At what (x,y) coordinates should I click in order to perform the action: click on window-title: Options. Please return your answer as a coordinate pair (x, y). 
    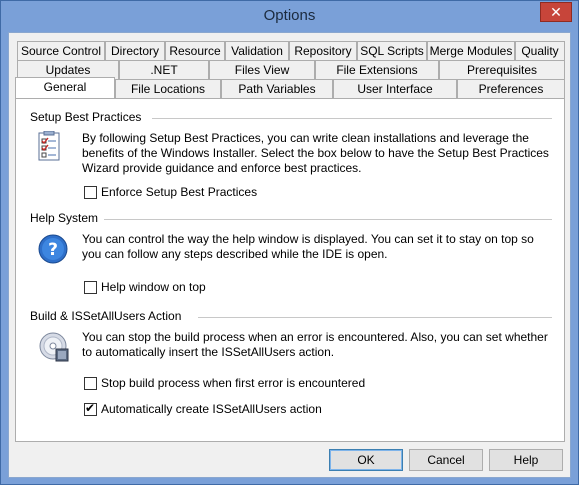
    Looking at the image, I should click on (289, 15).